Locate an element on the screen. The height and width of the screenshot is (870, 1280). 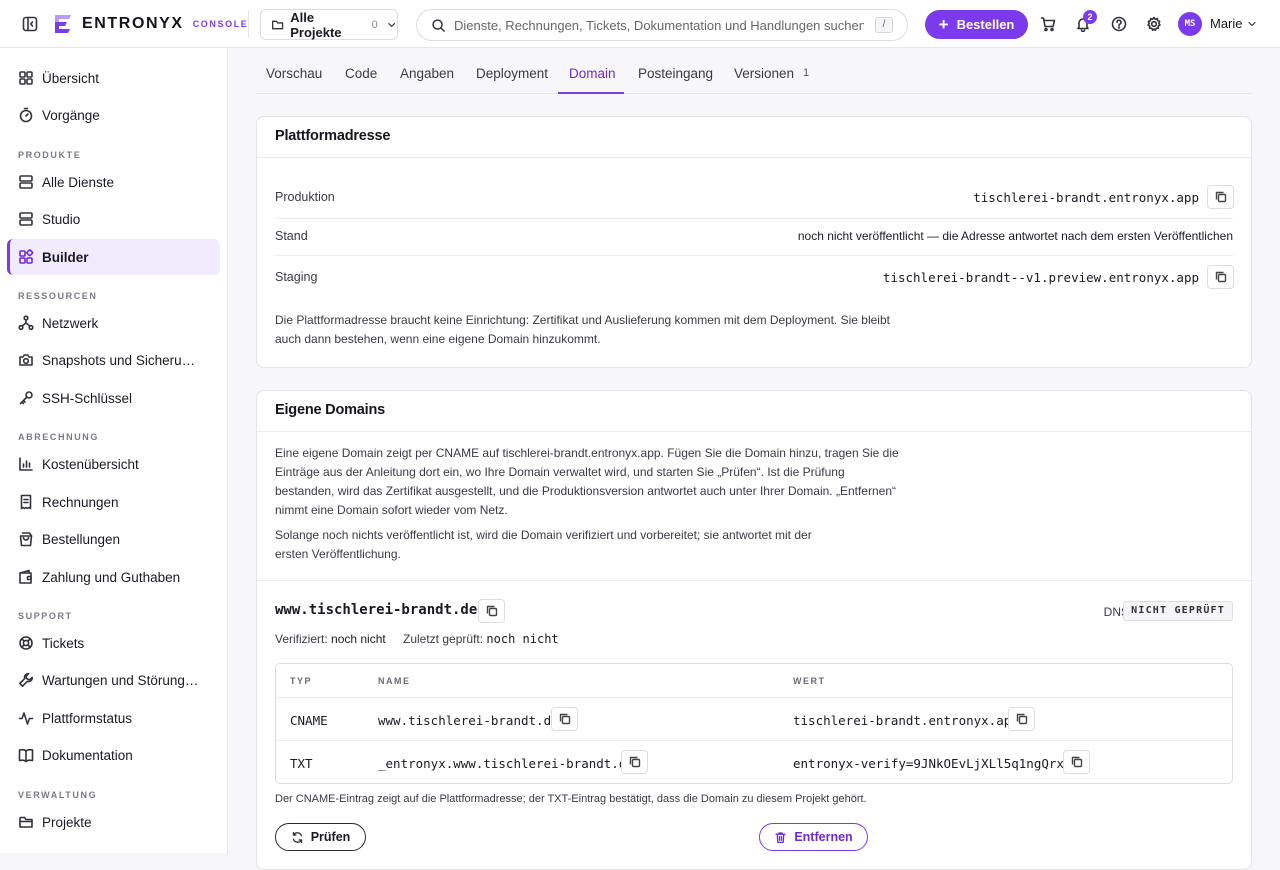
sidebar-item-ssh-keys: SSH-Schlüssel is located at coordinates (113, 398).